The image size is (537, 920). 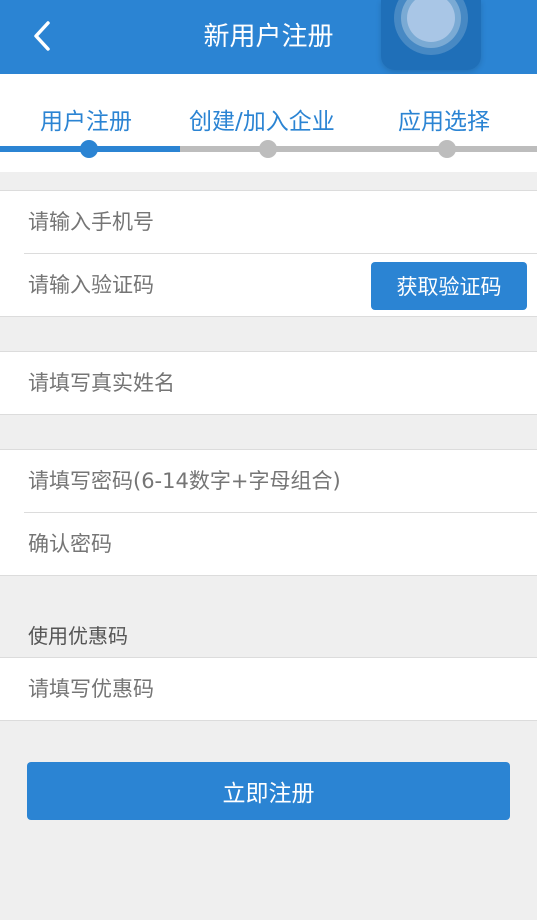 I want to click on password-input, so click(x=193, y=481).